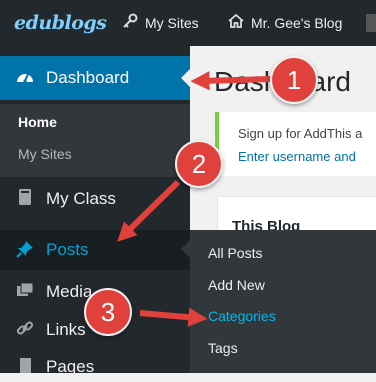 Image resolution: width=376 pixels, height=382 pixels. What do you see at coordinates (199, 164) in the screenshot?
I see `step-2-badge: 2` at bounding box center [199, 164].